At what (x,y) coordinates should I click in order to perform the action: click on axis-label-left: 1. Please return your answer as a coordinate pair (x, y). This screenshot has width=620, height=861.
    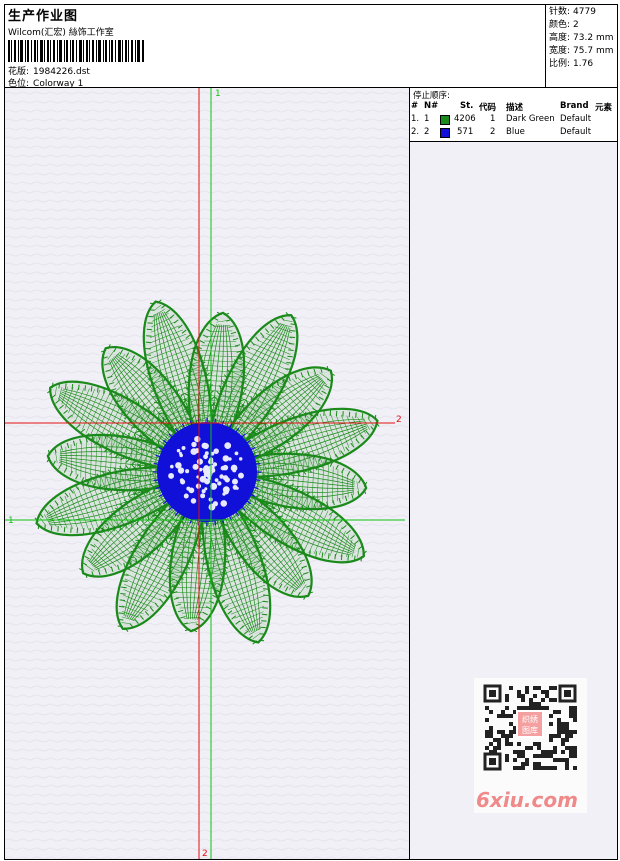
    Looking at the image, I should click on (11, 521).